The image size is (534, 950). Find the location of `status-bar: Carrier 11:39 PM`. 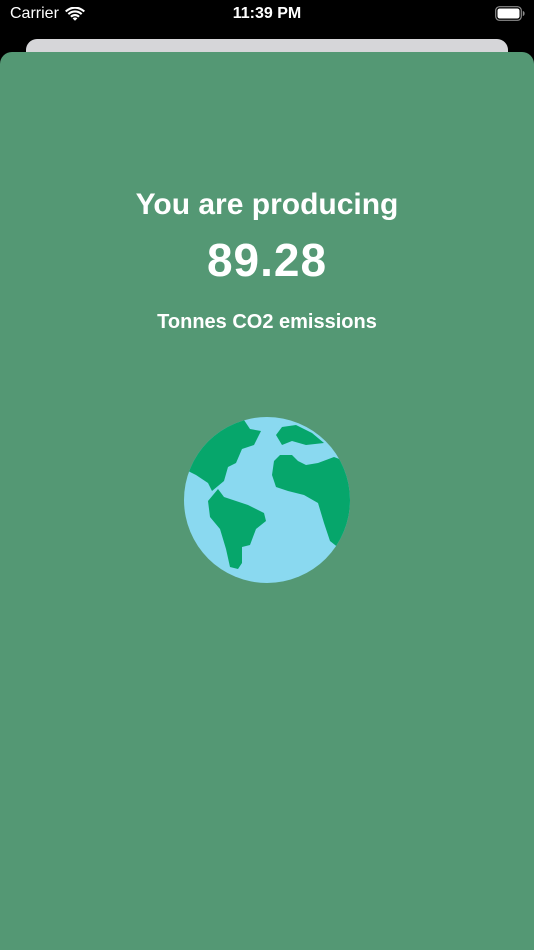

status-bar: Carrier 11:39 PM is located at coordinates (267, 16).